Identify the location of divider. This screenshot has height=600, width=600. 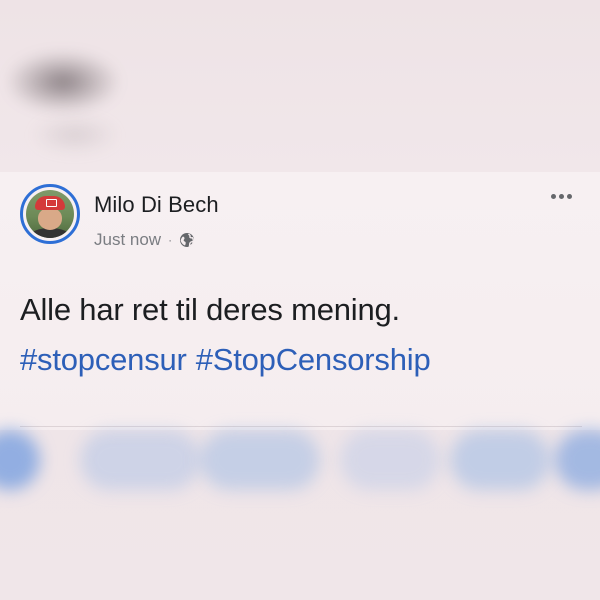
(301, 426).